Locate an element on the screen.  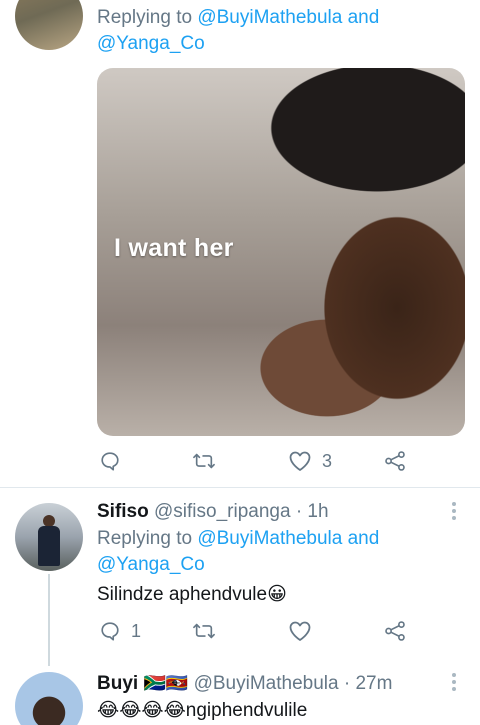
like-button: 3 is located at coordinates (310, 461).